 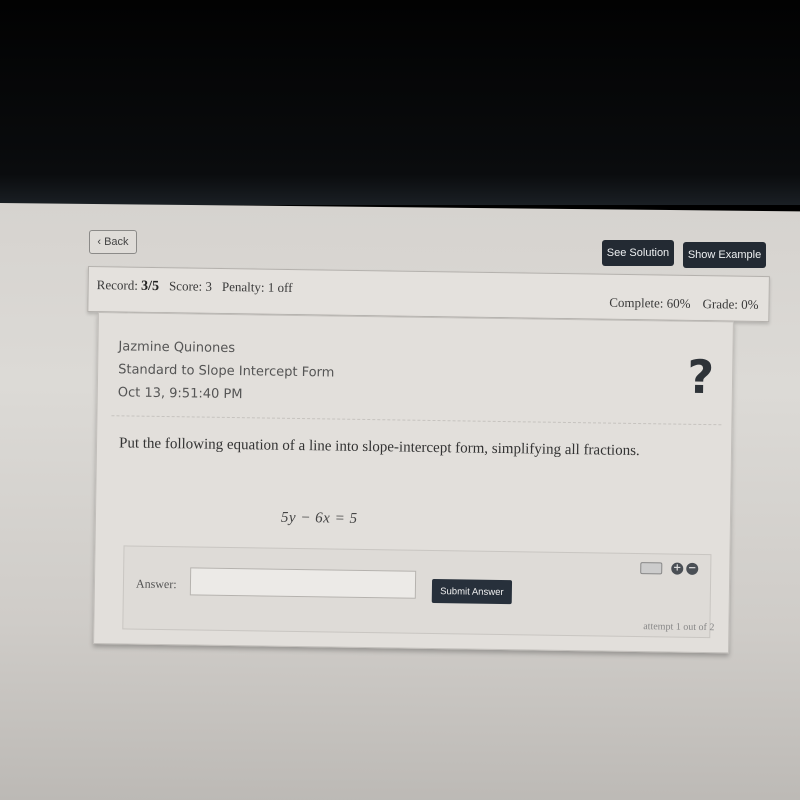 What do you see at coordinates (150, 286) in the screenshot?
I see `record-value: 3/5` at bounding box center [150, 286].